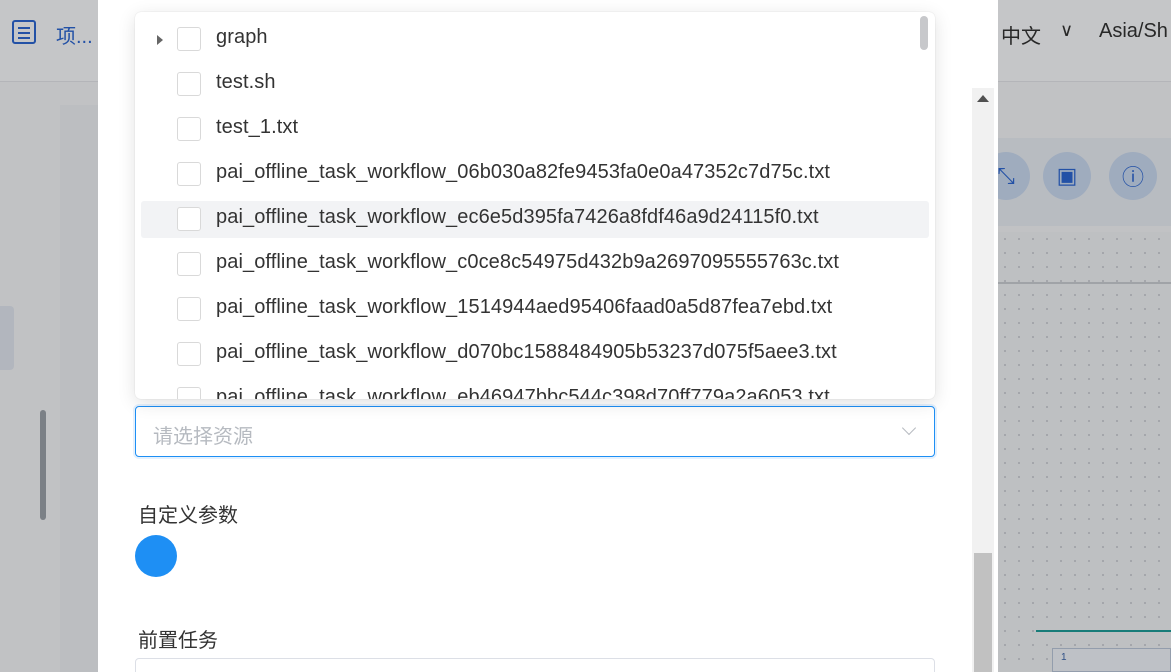  I want to click on tree-item: test.sh, so click(535, 84).